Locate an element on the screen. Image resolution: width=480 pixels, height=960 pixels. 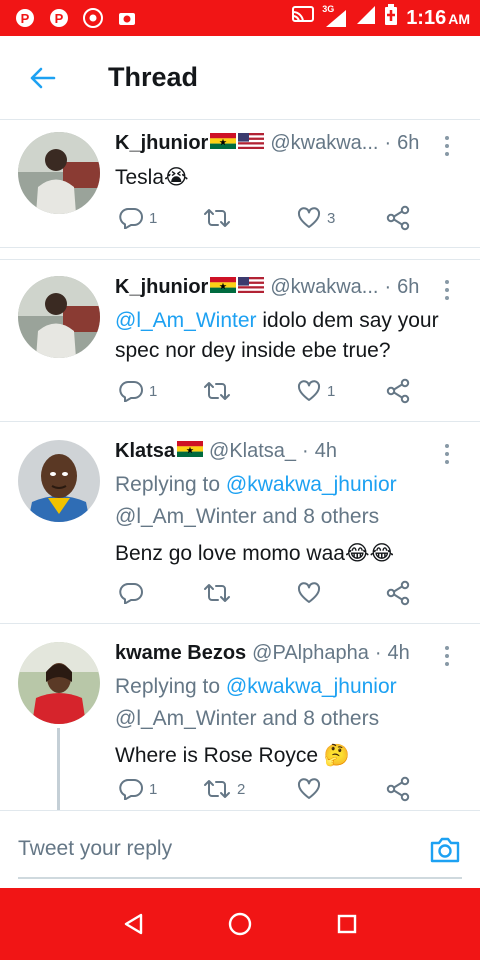
camera-app-icon is located at coordinates (127, 18).